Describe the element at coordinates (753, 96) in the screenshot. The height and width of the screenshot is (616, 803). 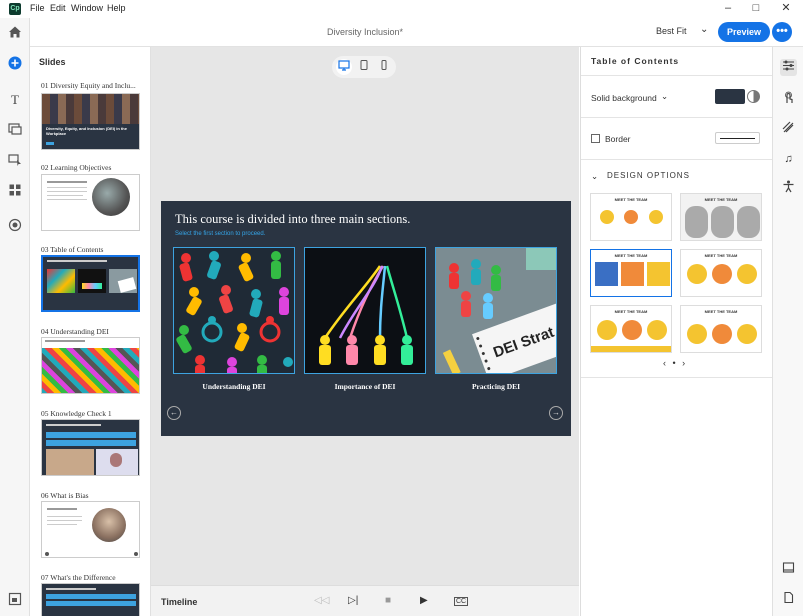
I see `color-picker-icon` at that location.